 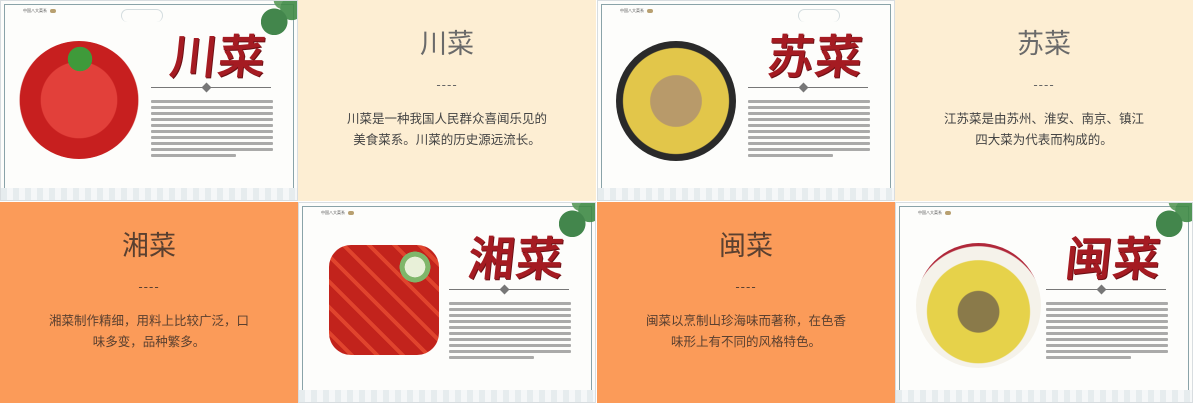 What do you see at coordinates (746, 302) in the screenshot?
I see `slide-min-text: 闽菜 ---- 闽菜以烹制山珍海味而著称，在色香味形上有不同的风格特色。` at bounding box center [746, 302].